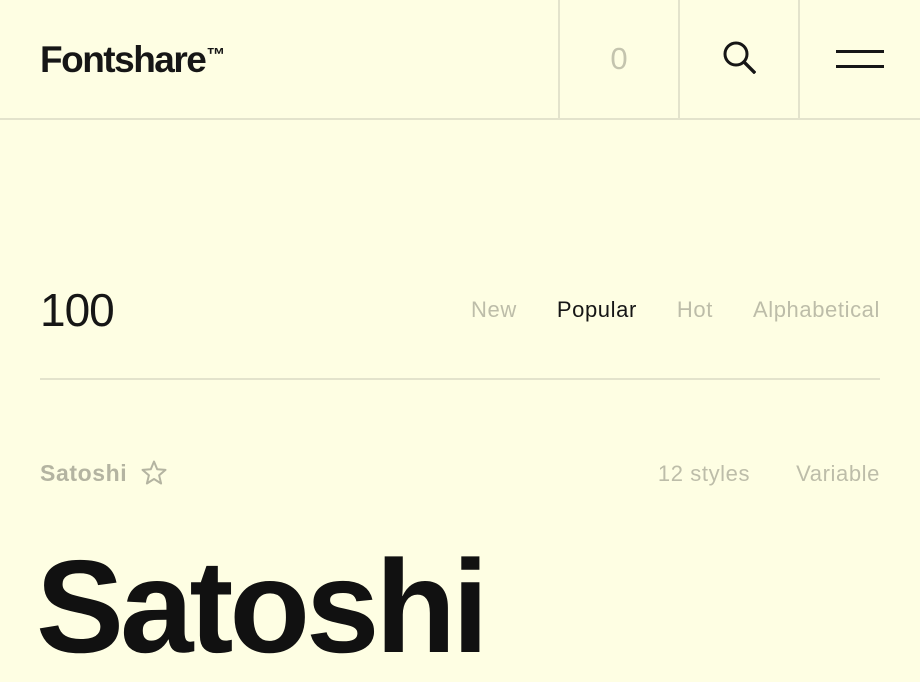 The image size is (920, 682). Describe the element at coordinates (704, 473) in the screenshot. I see `font-styles-count: 12 styles` at that location.